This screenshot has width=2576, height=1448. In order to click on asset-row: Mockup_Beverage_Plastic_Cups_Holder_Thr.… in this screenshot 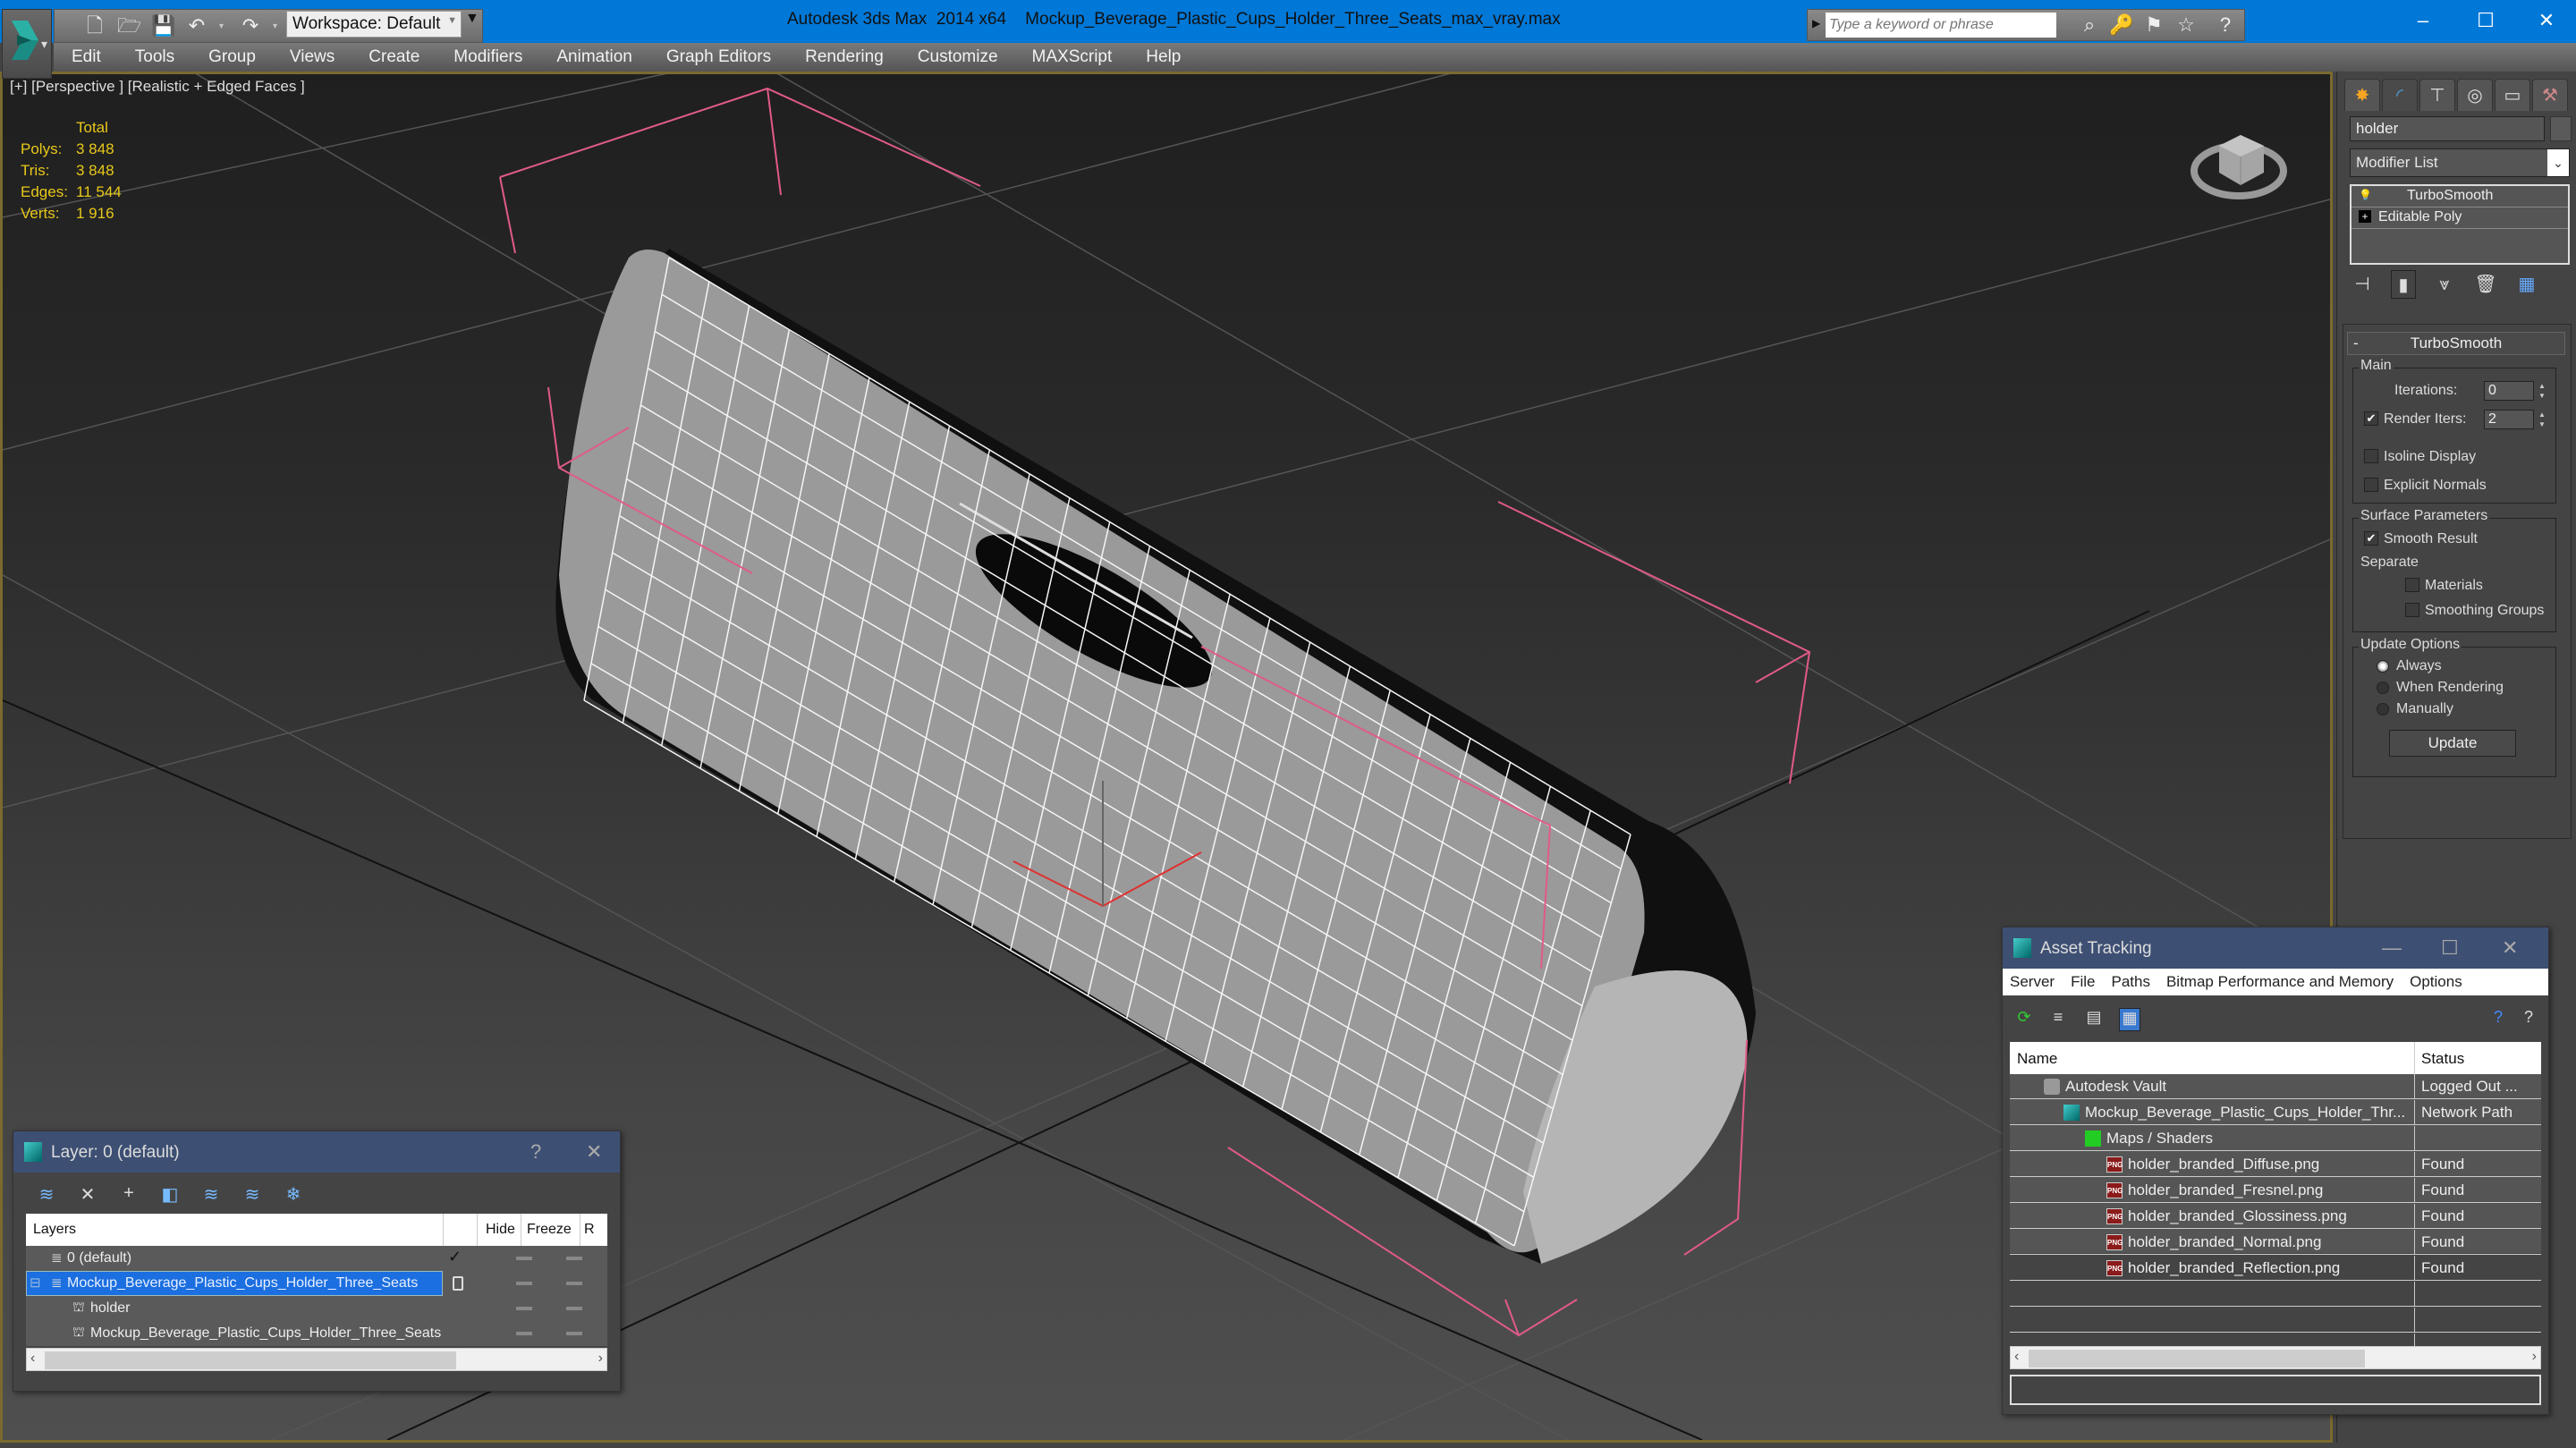, I will do `click(2275, 1112)`.